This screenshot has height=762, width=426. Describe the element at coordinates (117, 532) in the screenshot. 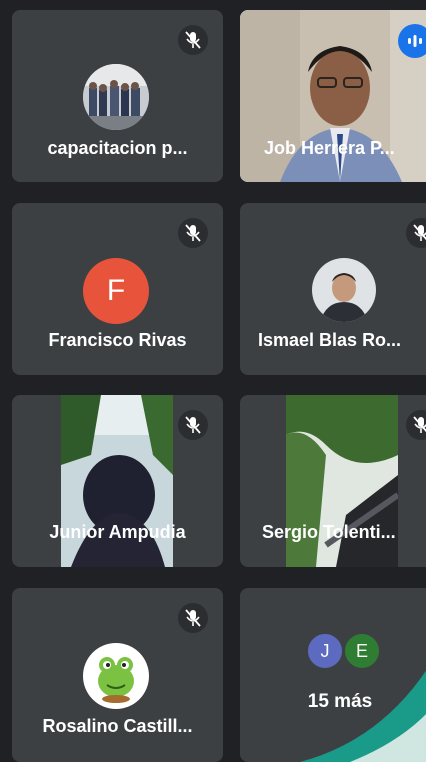

I see `participant-name: Junior Ampudia` at that location.